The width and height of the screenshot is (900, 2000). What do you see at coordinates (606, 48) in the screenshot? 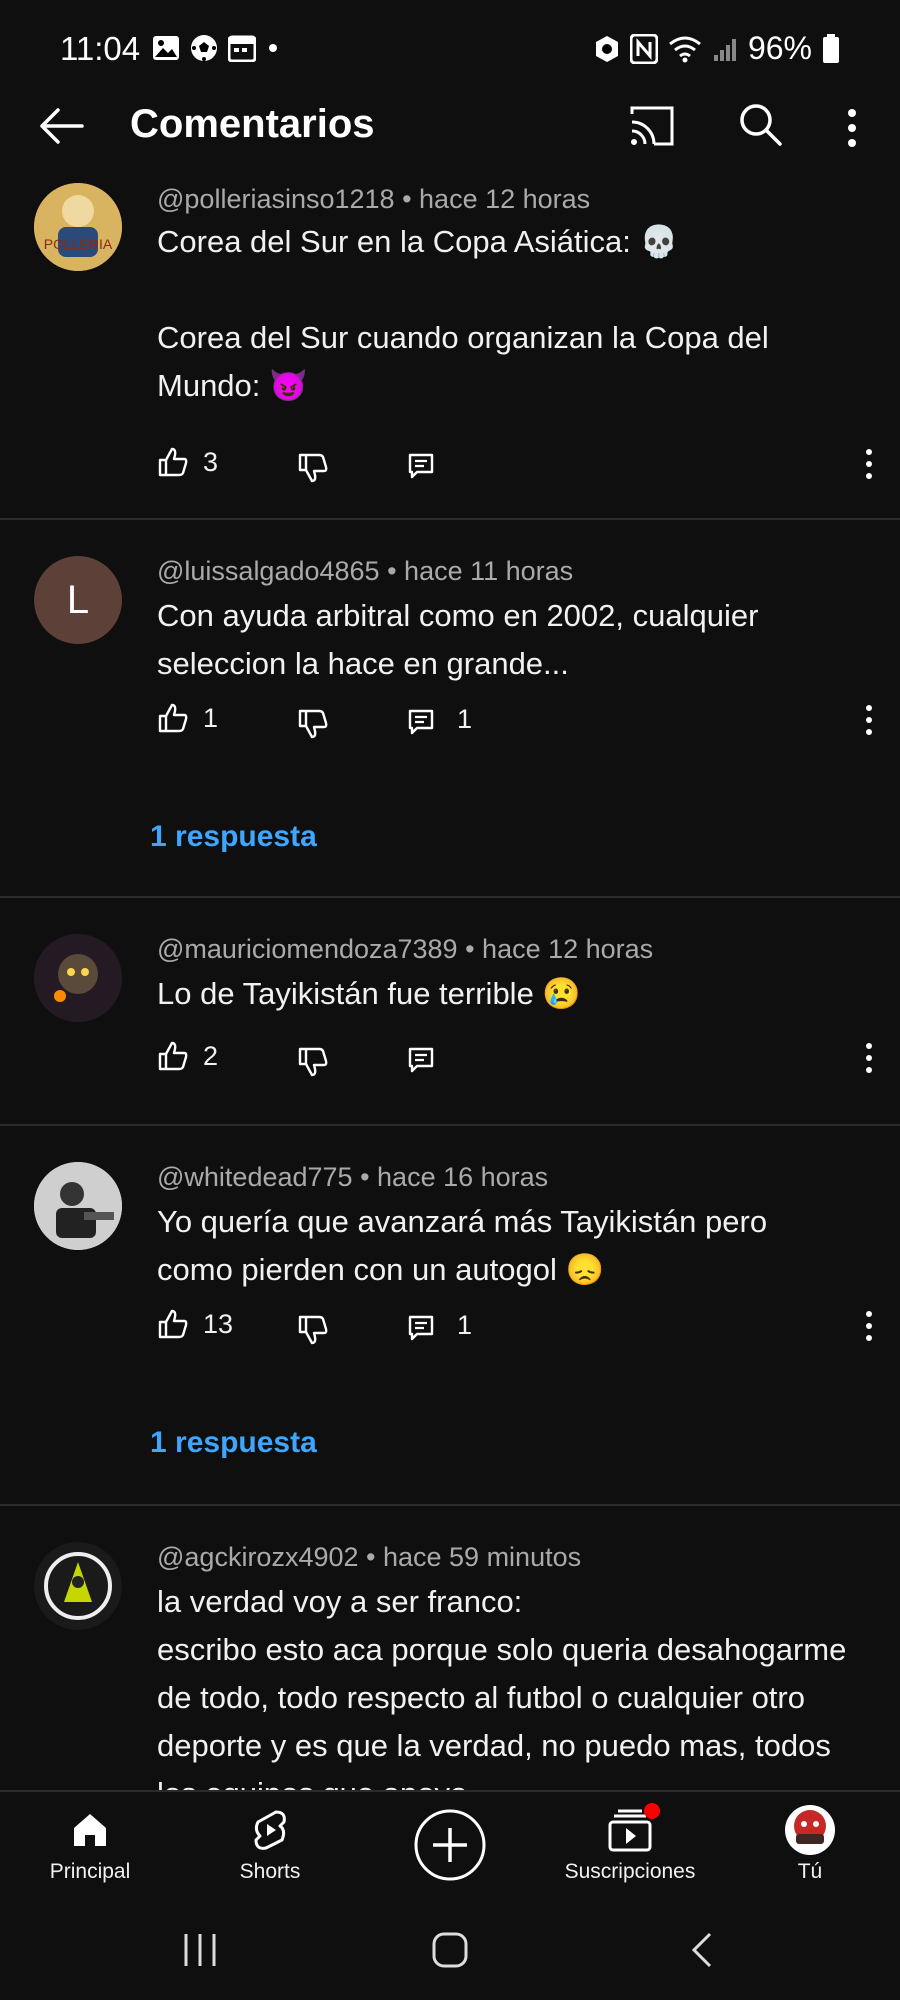
I see `battery-saver-icon` at bounding box center [606, 48].